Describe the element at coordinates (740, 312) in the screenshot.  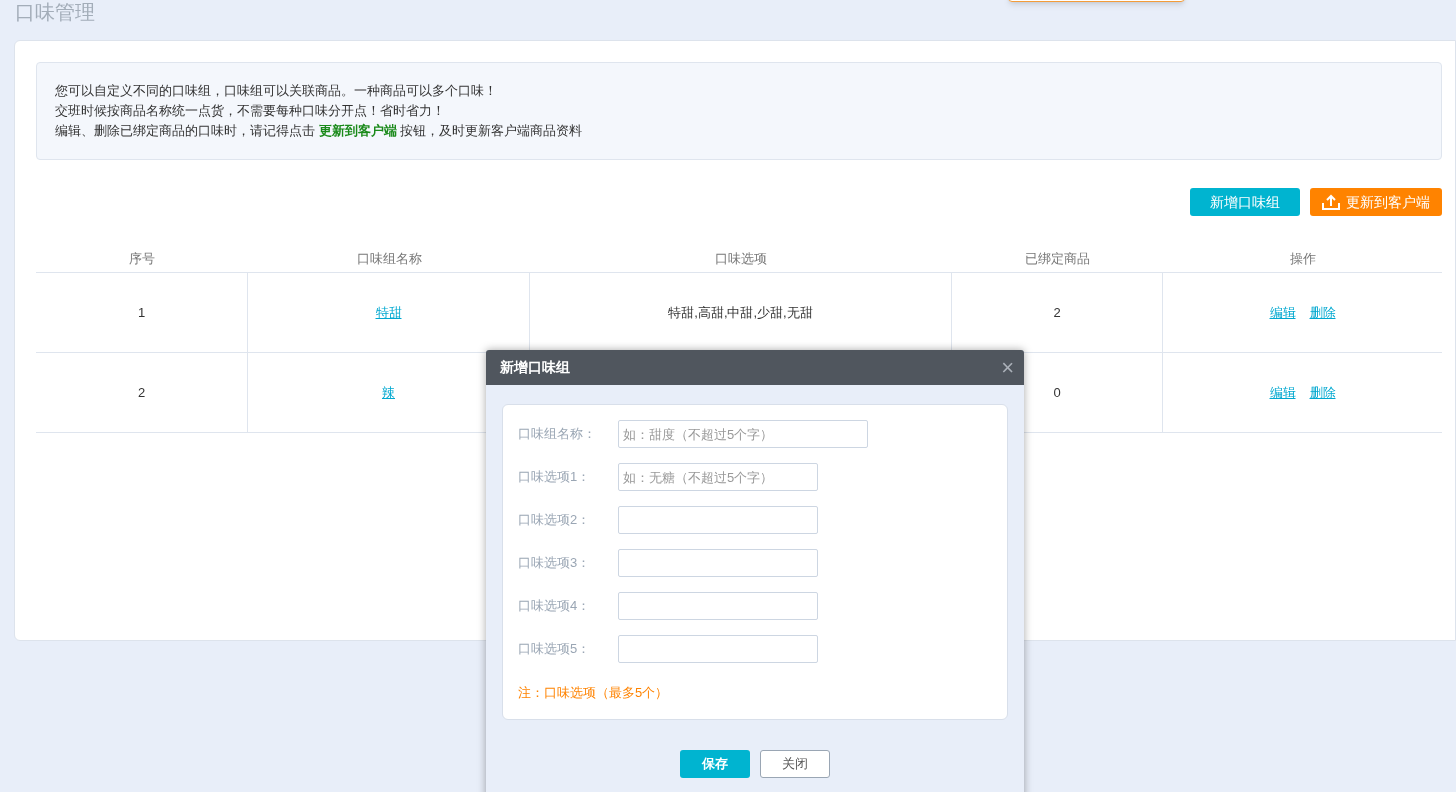
I see `table-cell-text: 特甜,高甜,中甜,少甜,无甜` at that location.